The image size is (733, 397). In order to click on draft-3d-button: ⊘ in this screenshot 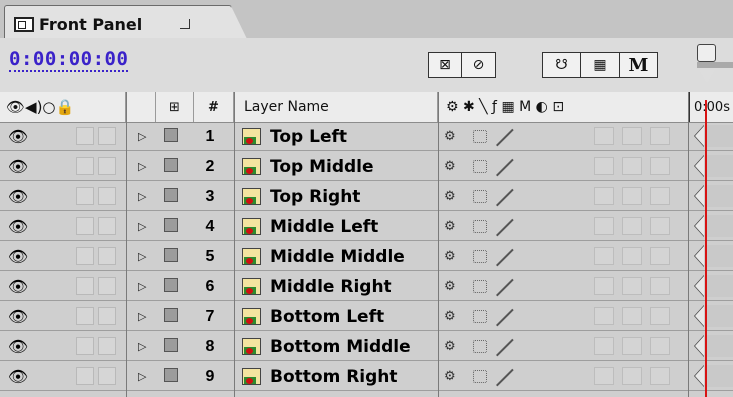, I will do `click(479, 65)`.